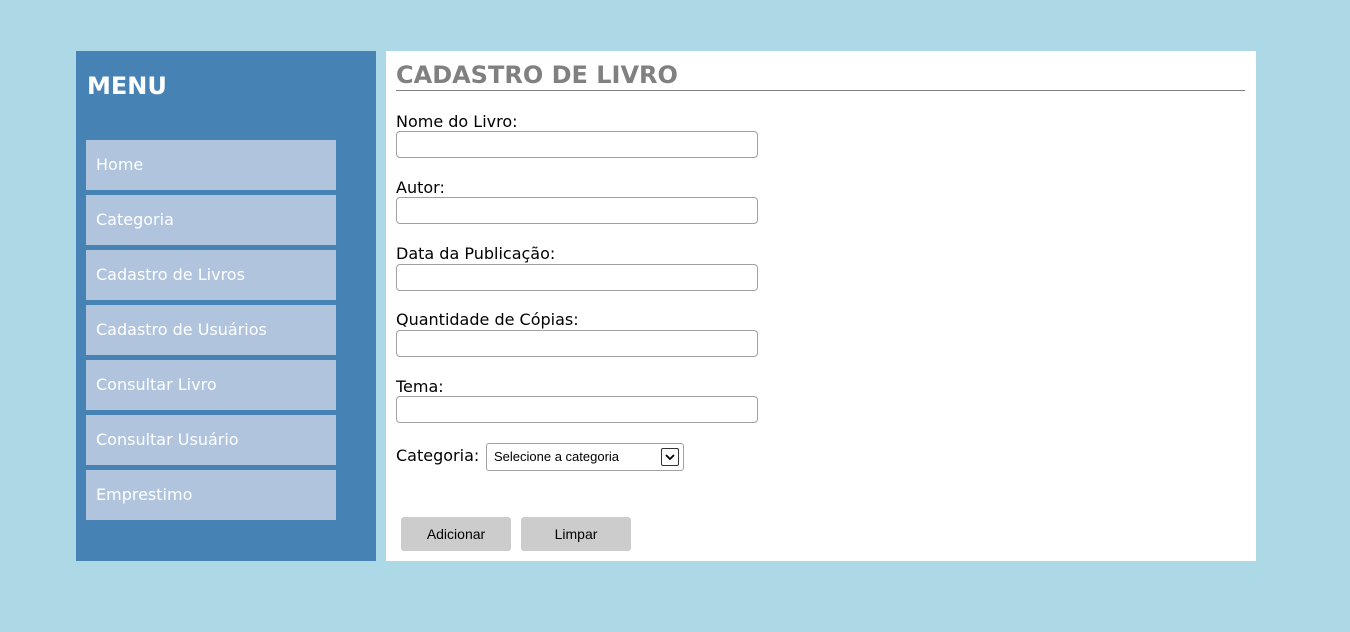  I want to click on author-label: Autor:, so click(420, 187).